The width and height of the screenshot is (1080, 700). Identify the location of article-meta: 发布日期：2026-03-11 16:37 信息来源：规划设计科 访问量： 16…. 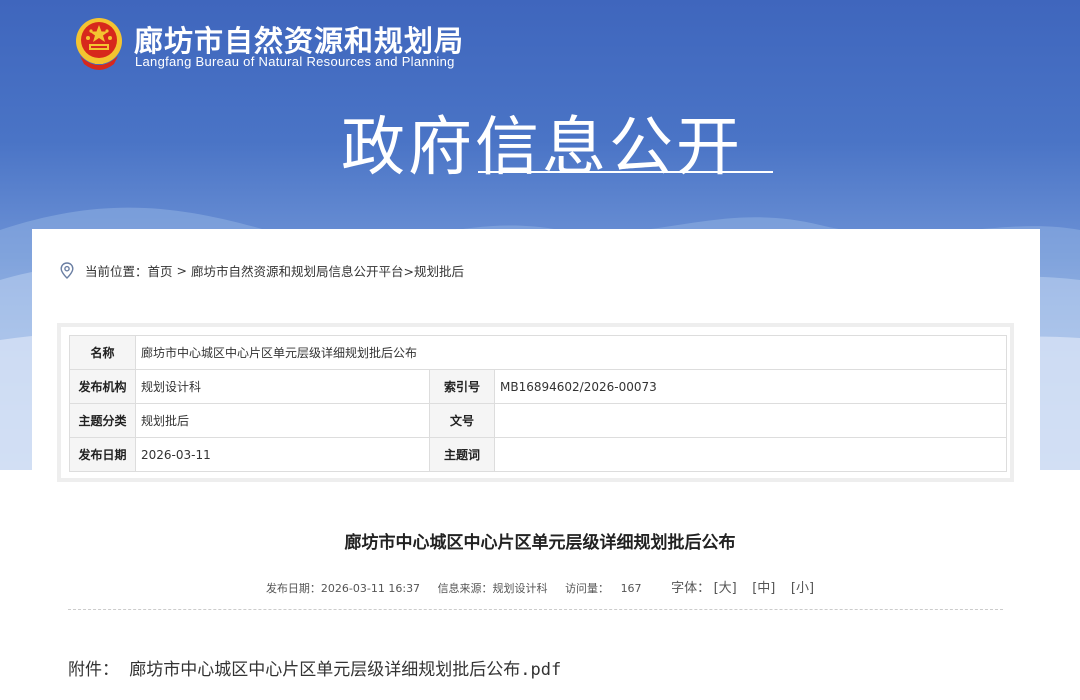
(540, 586).